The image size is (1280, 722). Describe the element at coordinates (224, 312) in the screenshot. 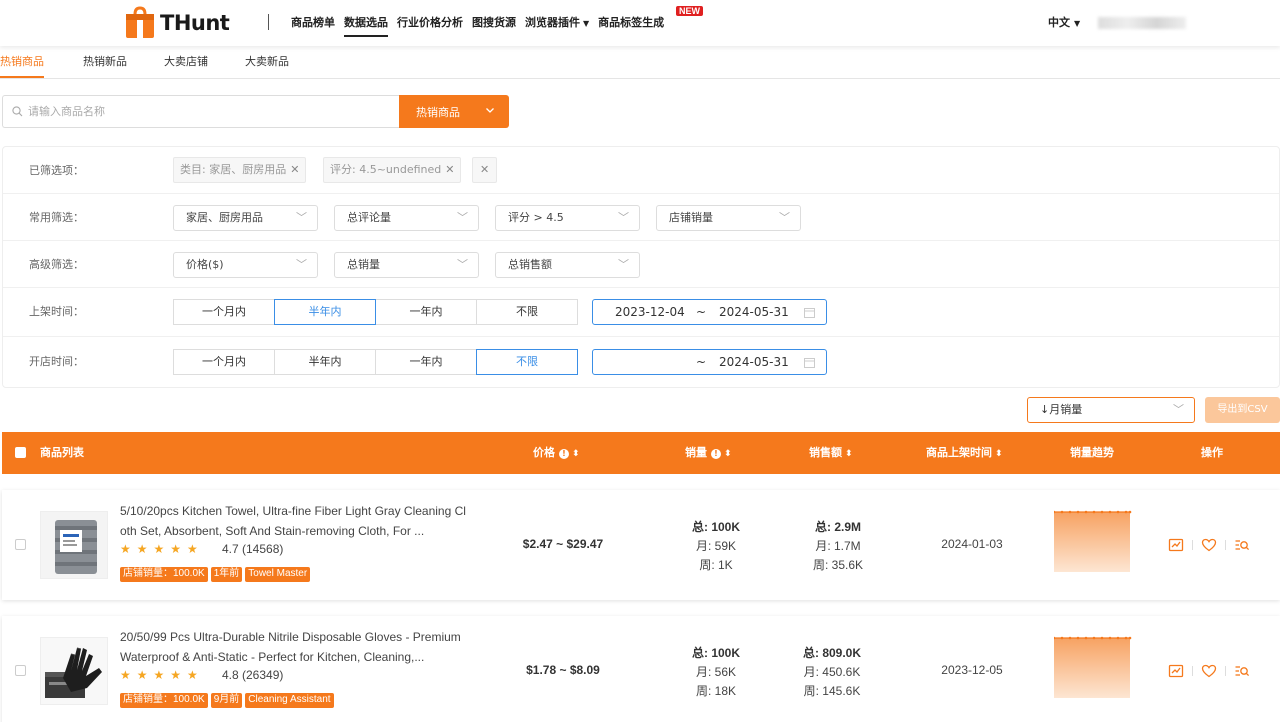

I see `listed-option-1-month: 一个月内` at that location.